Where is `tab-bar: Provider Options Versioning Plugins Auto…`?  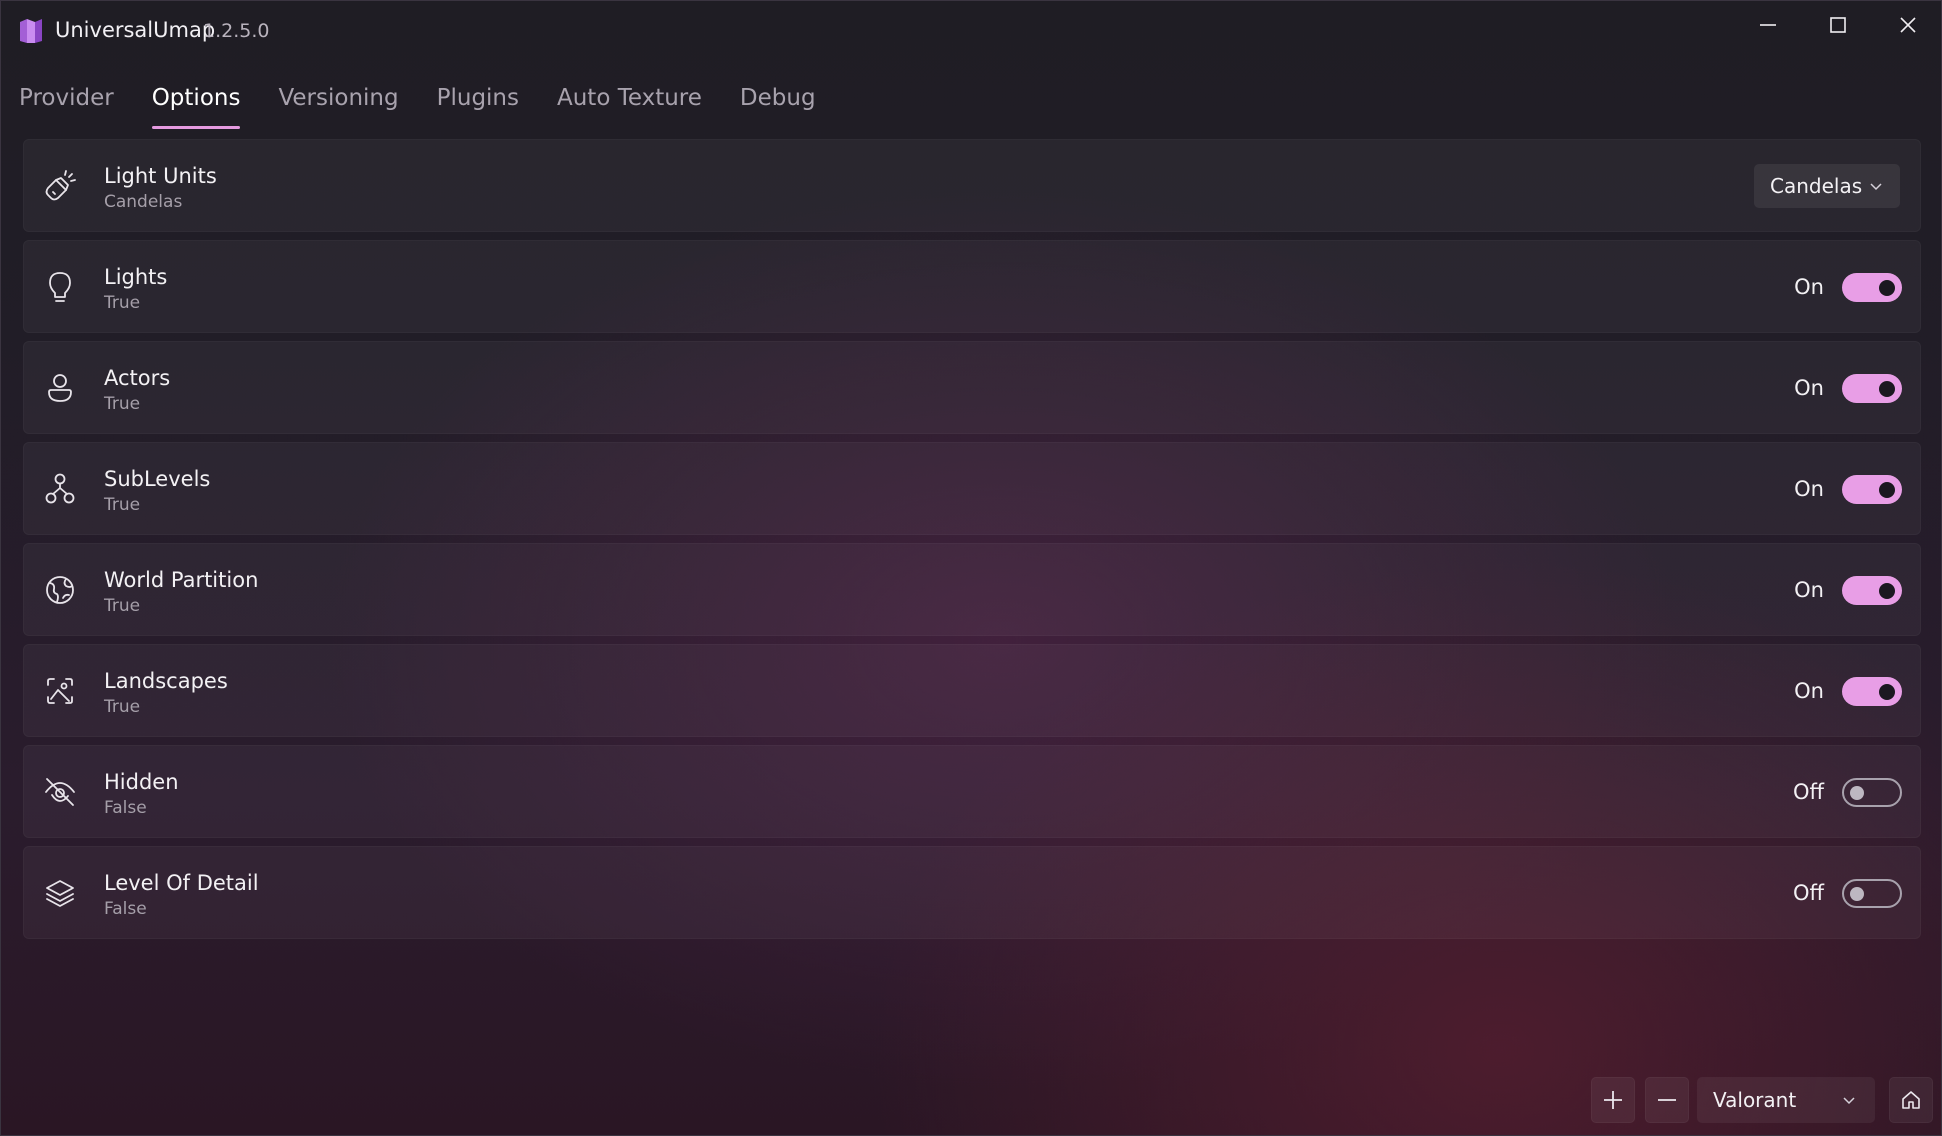 tab-bar: Provider Options Versioning Plugins Auto… is located at coordinates (436, 107).